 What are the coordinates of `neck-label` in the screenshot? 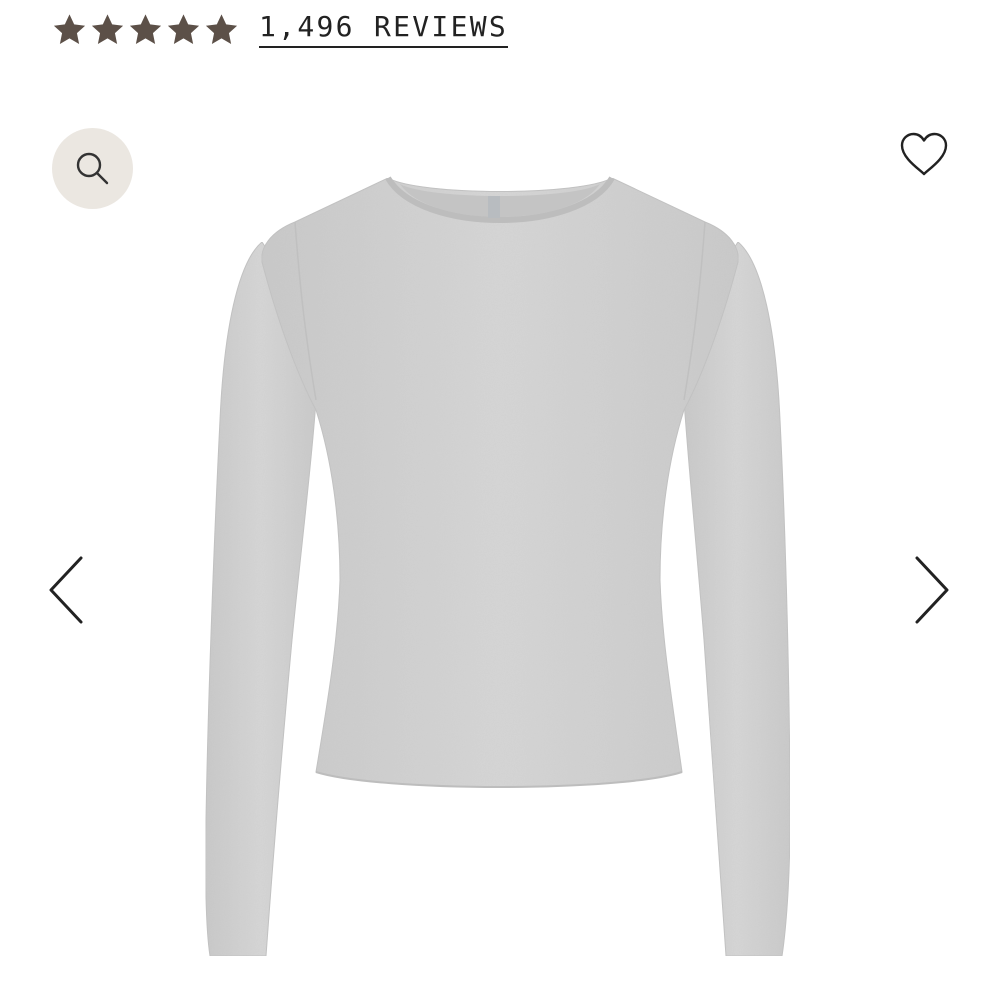 It's located at (494, 207).